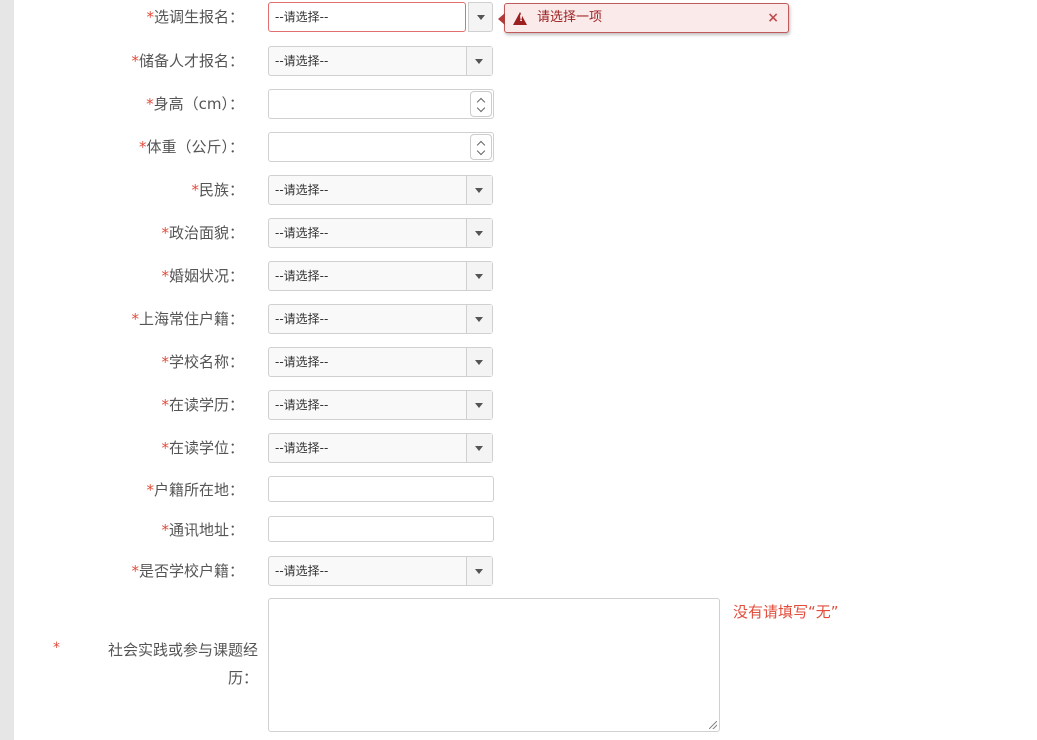  What do you see at coordinates (494, 665) in the screenshot?
I see `practice-textarea` at bounding box center [494, 665].